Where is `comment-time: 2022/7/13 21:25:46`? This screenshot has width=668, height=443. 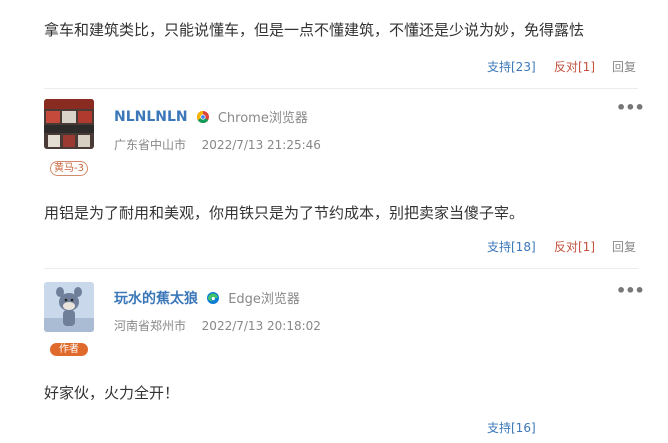
comment-time: 2022/7/13 21:25:46 is located at coordinates (261, 145).